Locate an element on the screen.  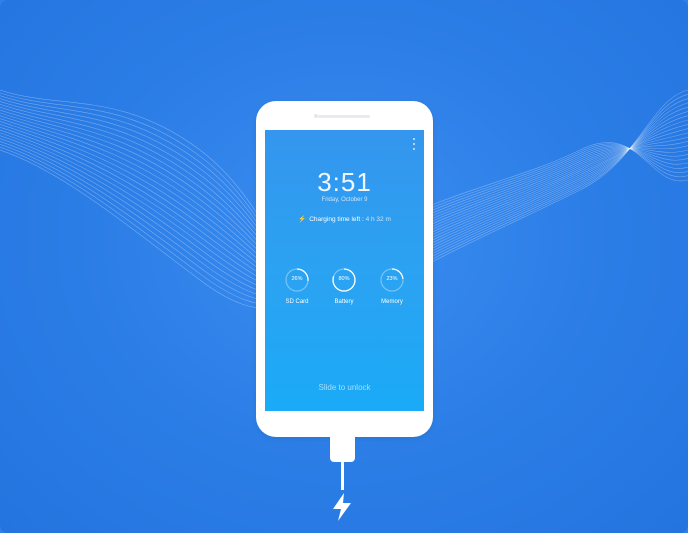
sd-card-percent: 26% is located at coordinates (297, 279).